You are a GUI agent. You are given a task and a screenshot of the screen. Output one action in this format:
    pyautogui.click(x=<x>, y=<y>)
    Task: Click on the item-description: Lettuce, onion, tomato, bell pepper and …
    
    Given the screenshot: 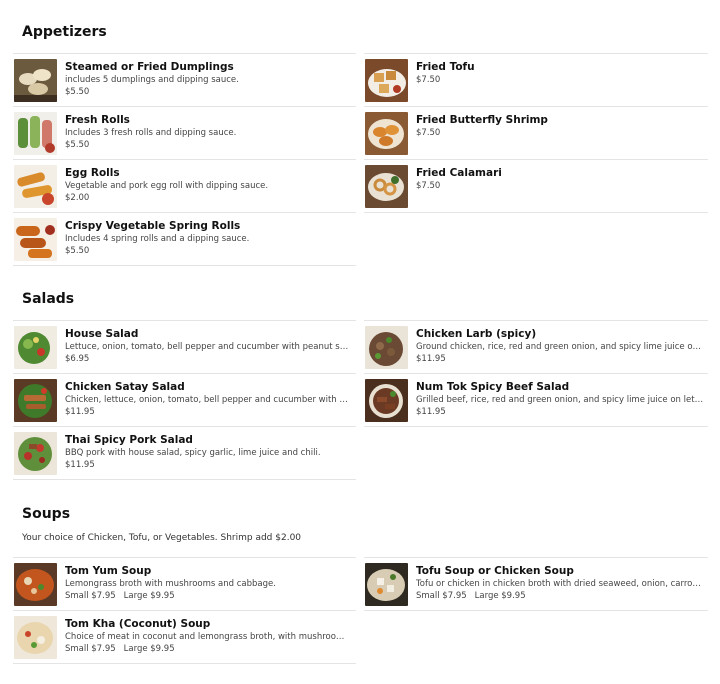 What is the action you would take?
    pyautogui.click(x=208, y=347)
    